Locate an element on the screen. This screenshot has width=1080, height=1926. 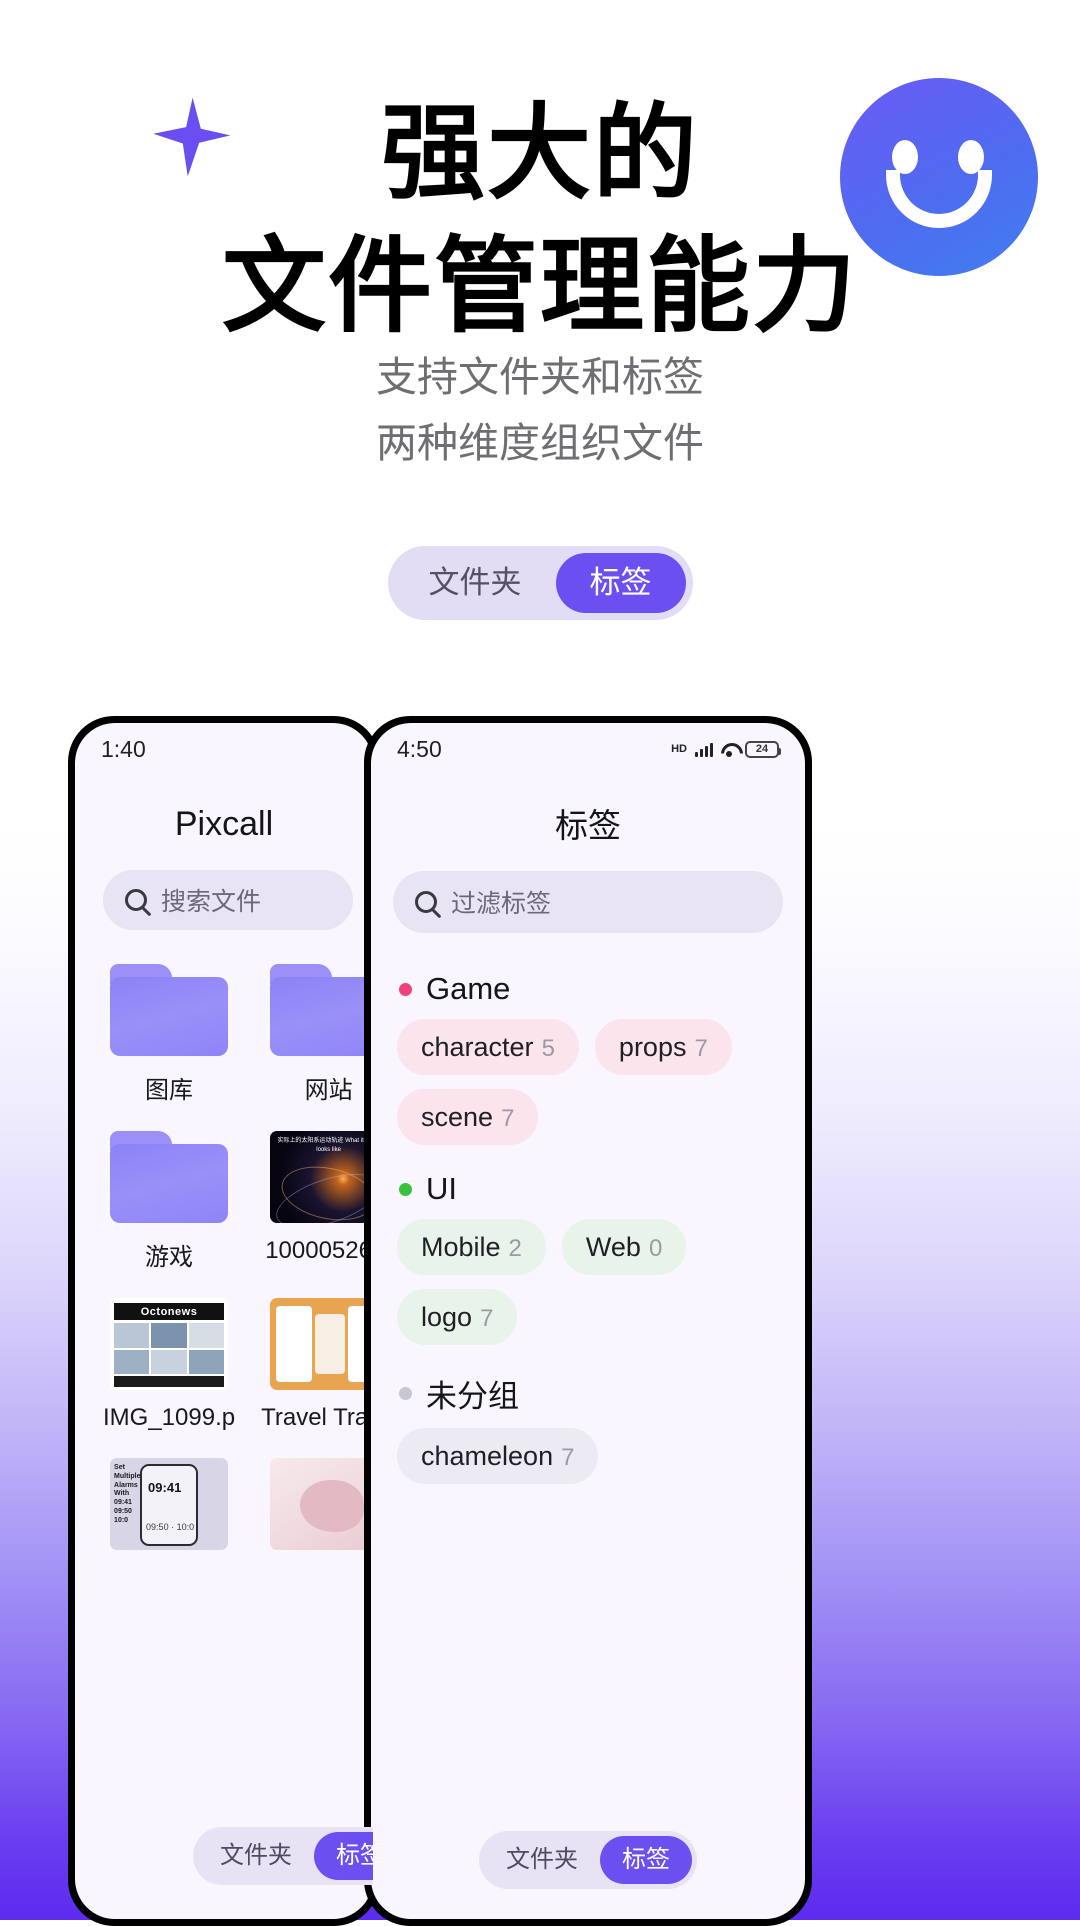
tag-chip-label: logo is located at coordinates (447, 1317).